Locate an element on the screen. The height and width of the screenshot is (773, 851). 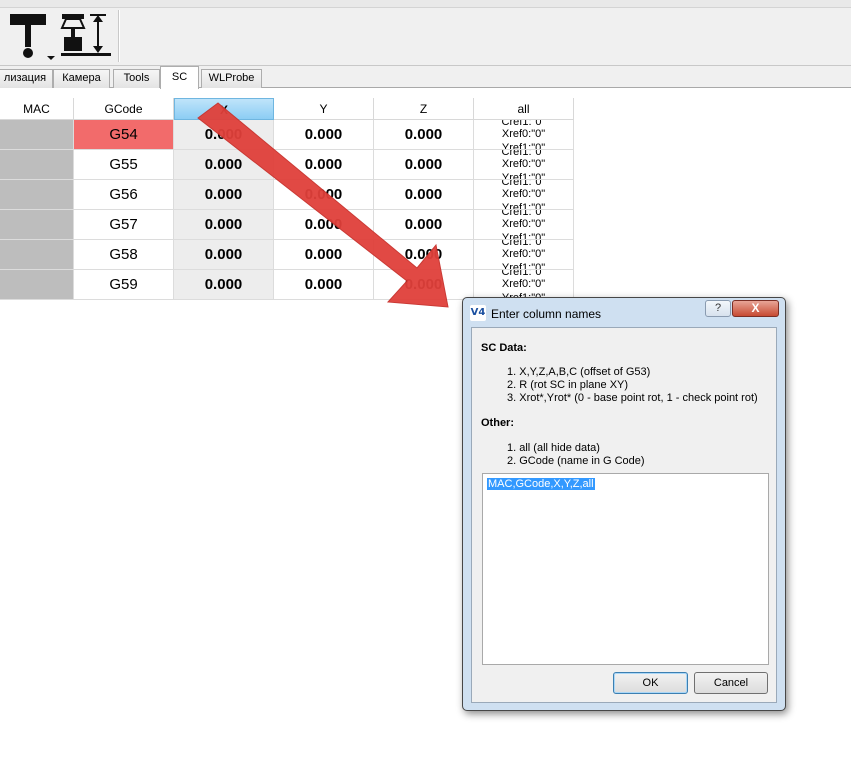
ok-button: OK is located at coordinates (650, 683).